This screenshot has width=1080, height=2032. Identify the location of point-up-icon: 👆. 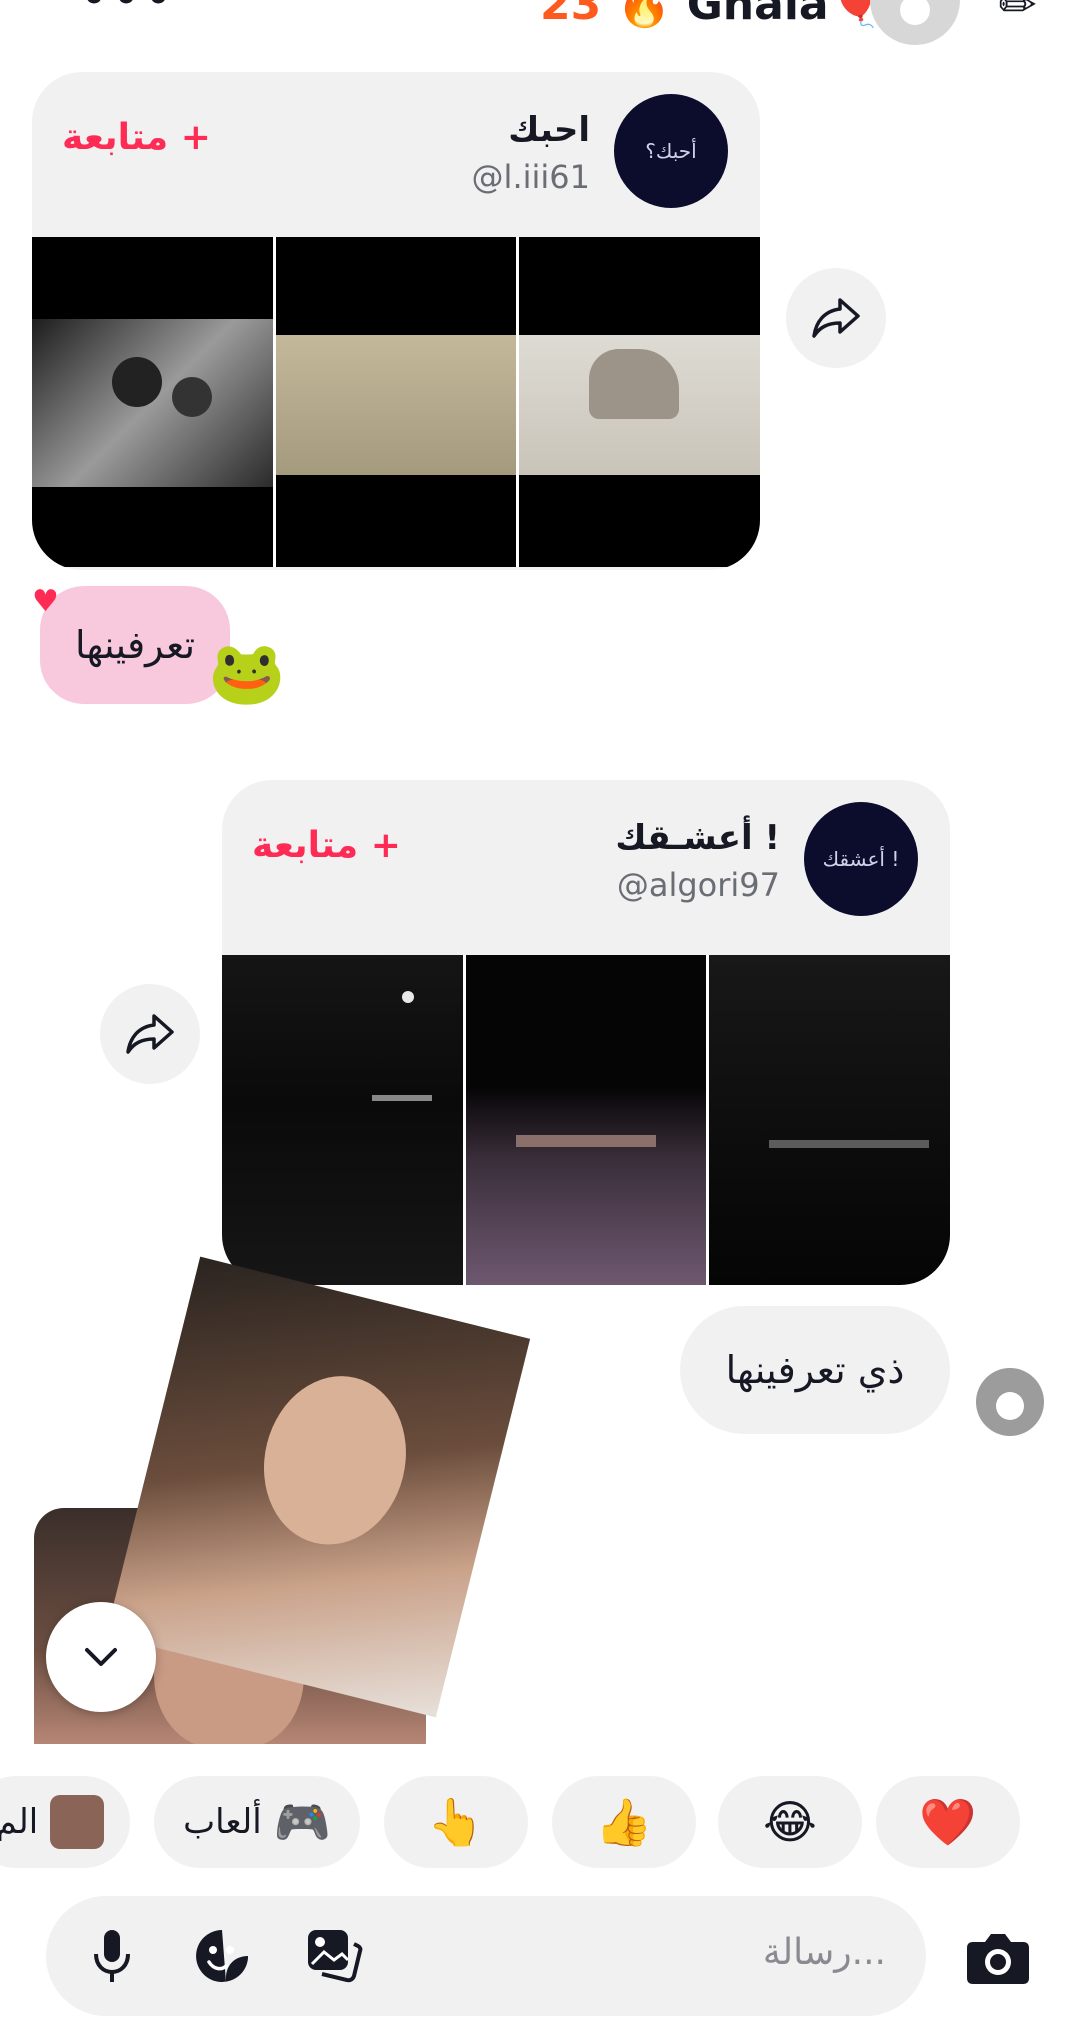
(456, 1821).